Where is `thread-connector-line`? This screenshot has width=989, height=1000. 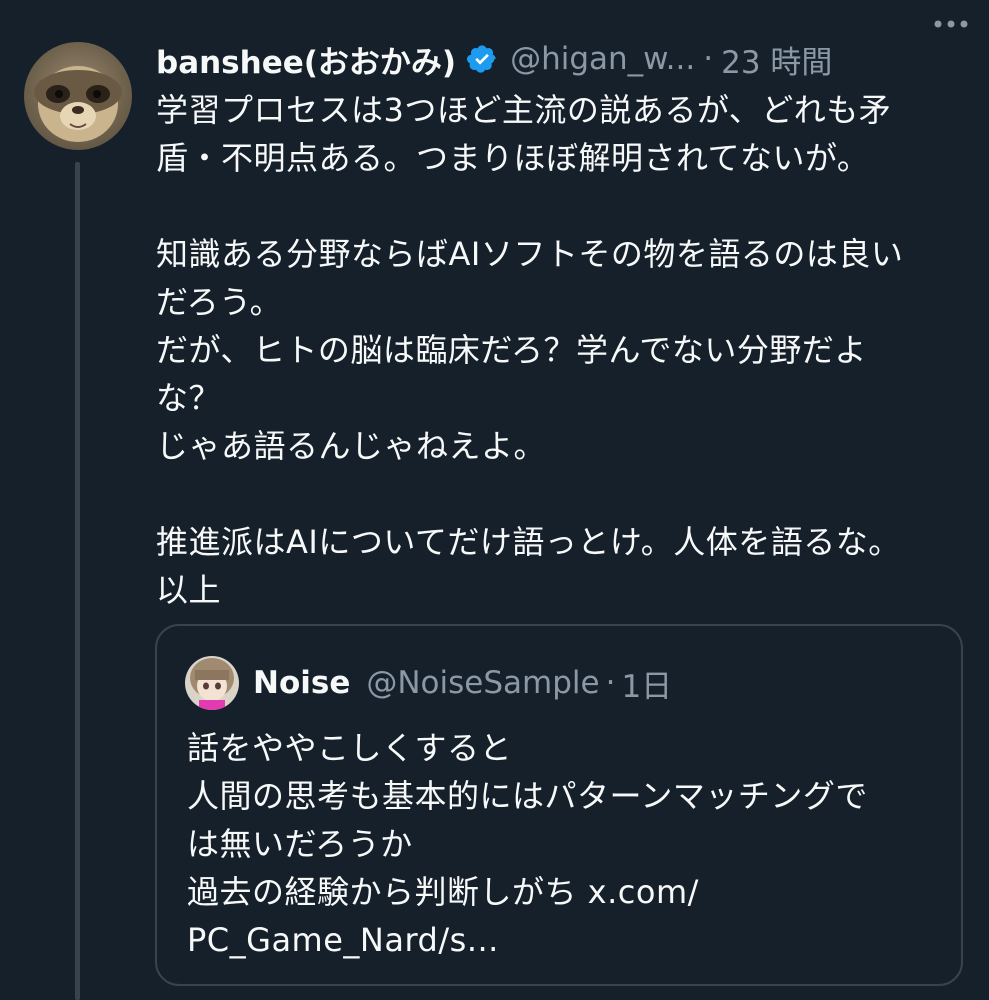 thread-connector-line is located at coordinates (77, 581).